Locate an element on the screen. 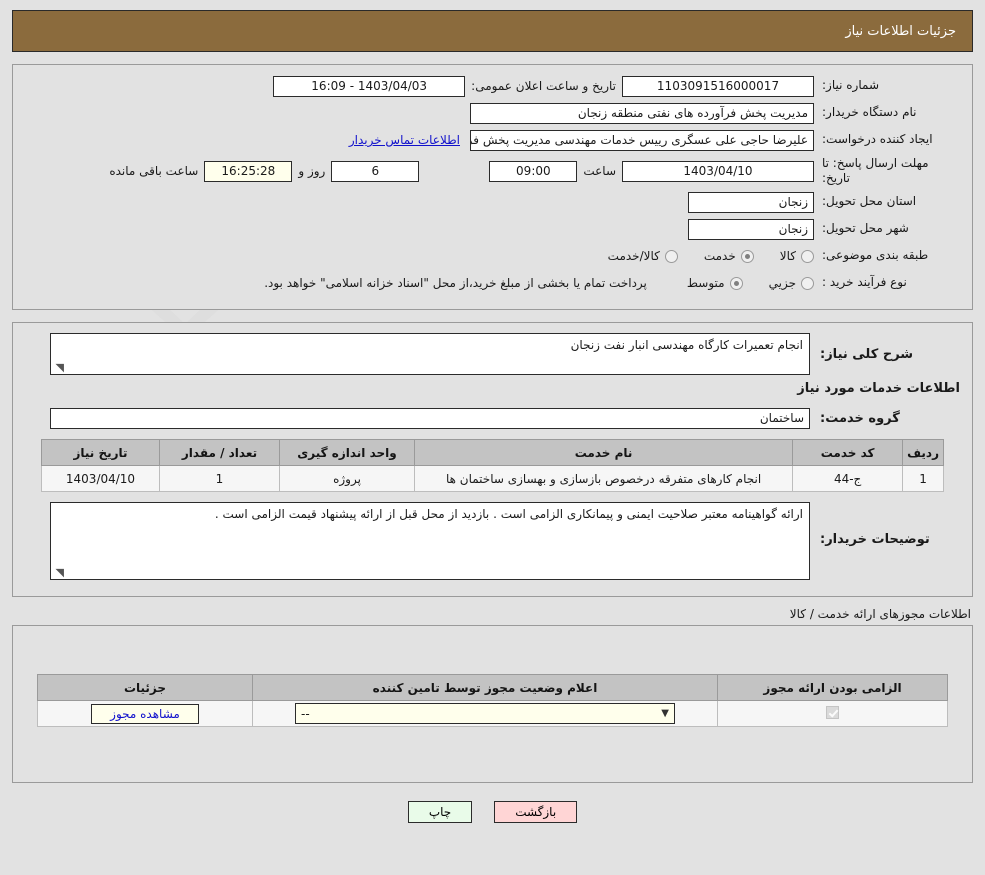 This screenshot has width=985, height=875. buyer-notes-label: توضیحات خریدار: is located at coordinates (875, 539).